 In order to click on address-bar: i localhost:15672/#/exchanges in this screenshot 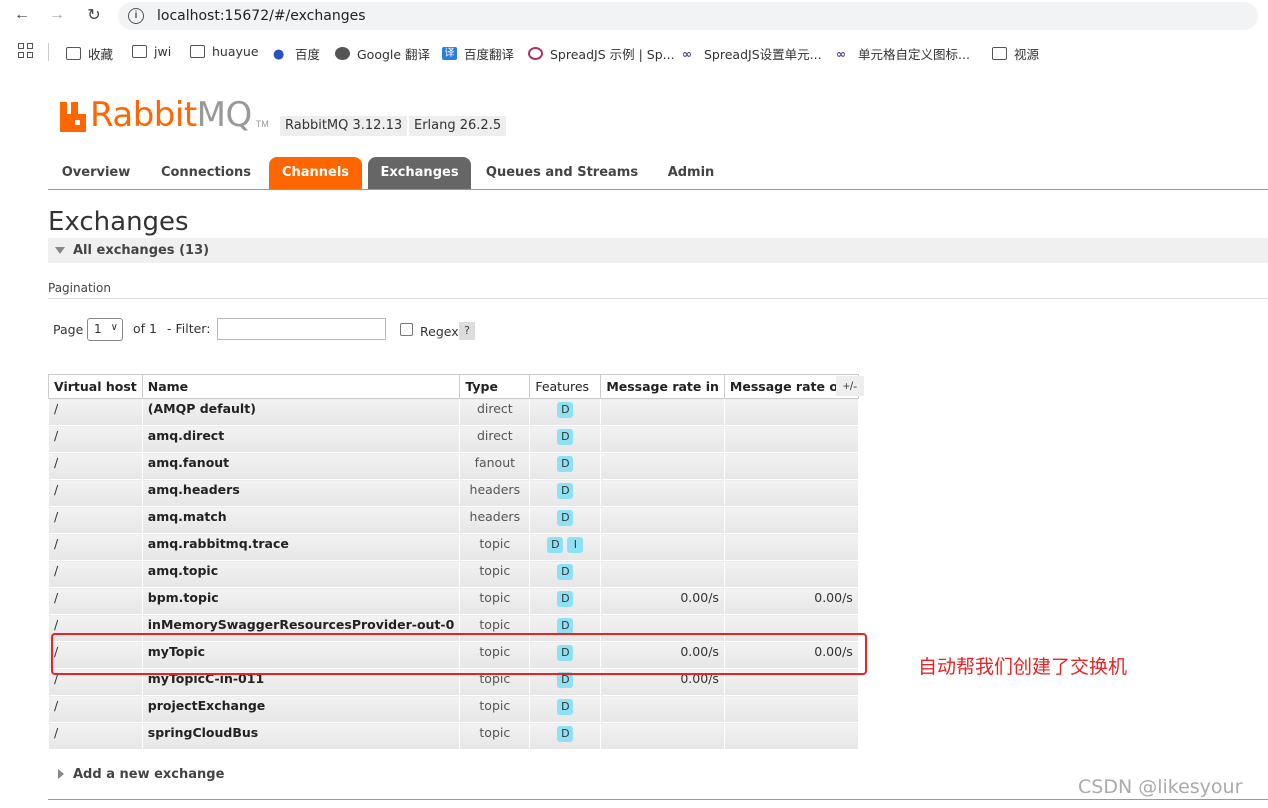, I will do `click(688, 16)`.